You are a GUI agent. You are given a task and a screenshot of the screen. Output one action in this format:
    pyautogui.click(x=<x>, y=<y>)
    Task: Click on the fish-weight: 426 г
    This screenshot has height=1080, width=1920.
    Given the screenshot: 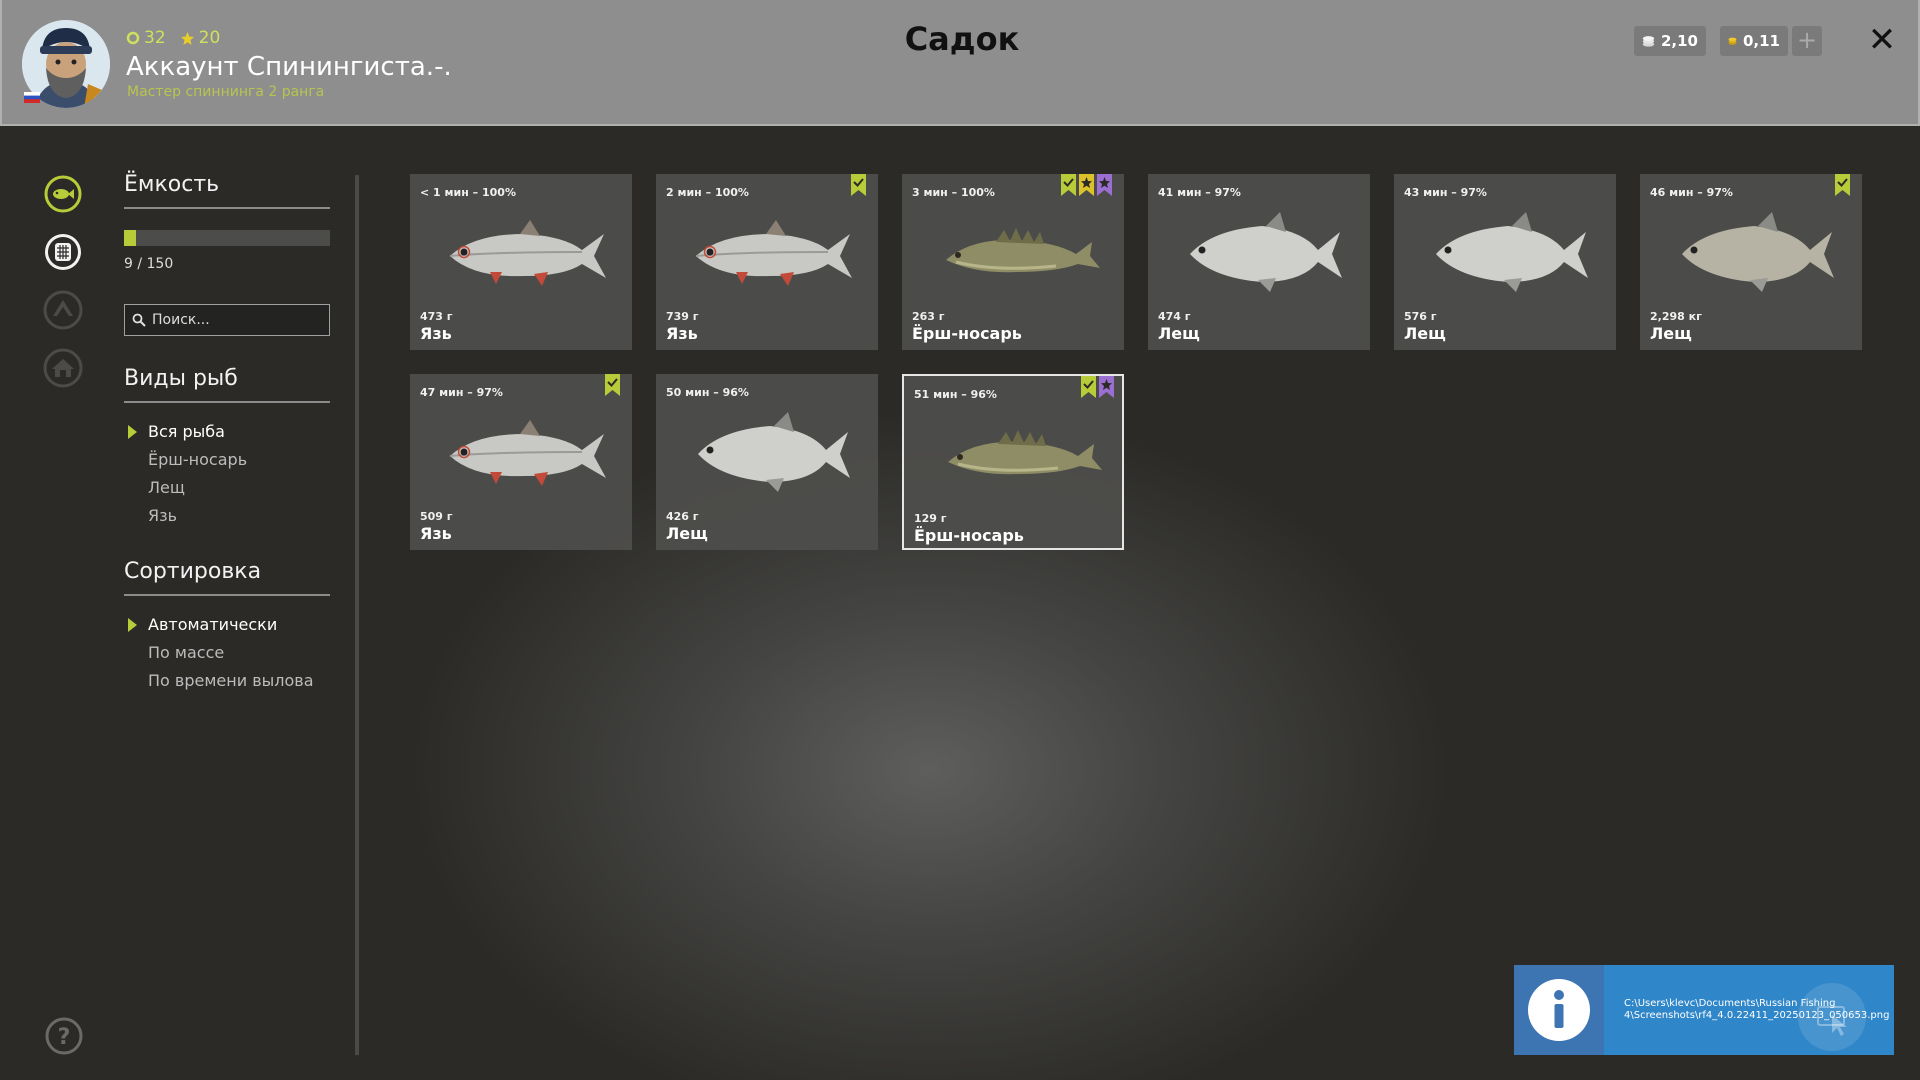 What is the action you would take?
    pyautogui.click(x=682, y=516)
    